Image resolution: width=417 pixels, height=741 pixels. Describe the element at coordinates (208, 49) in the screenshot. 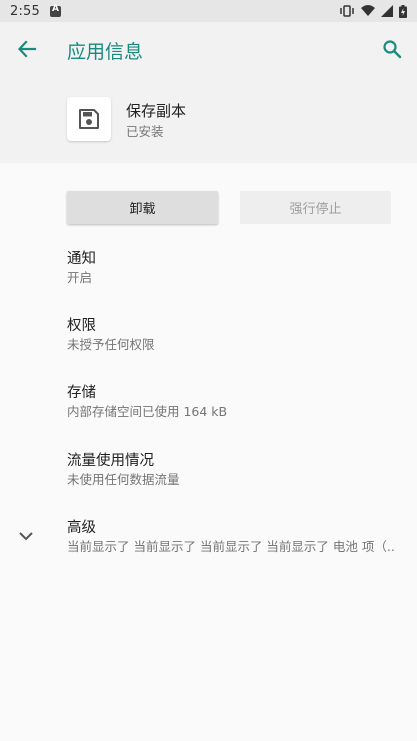

I see `app-bar: 应用信息` at that location.